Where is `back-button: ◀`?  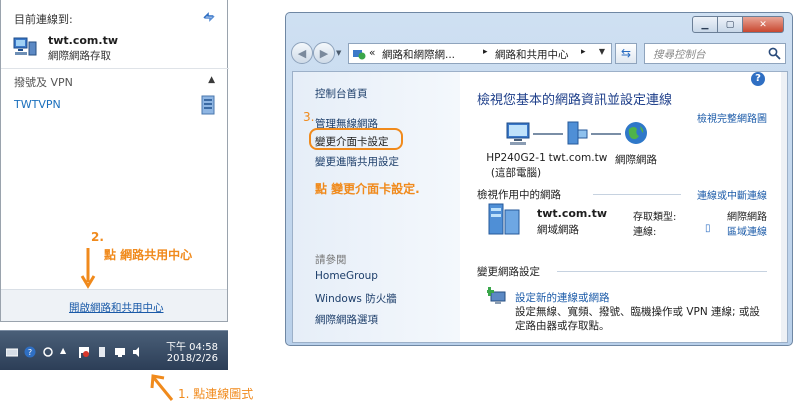
back-button: ◀ is located at coordinates (302, 53).